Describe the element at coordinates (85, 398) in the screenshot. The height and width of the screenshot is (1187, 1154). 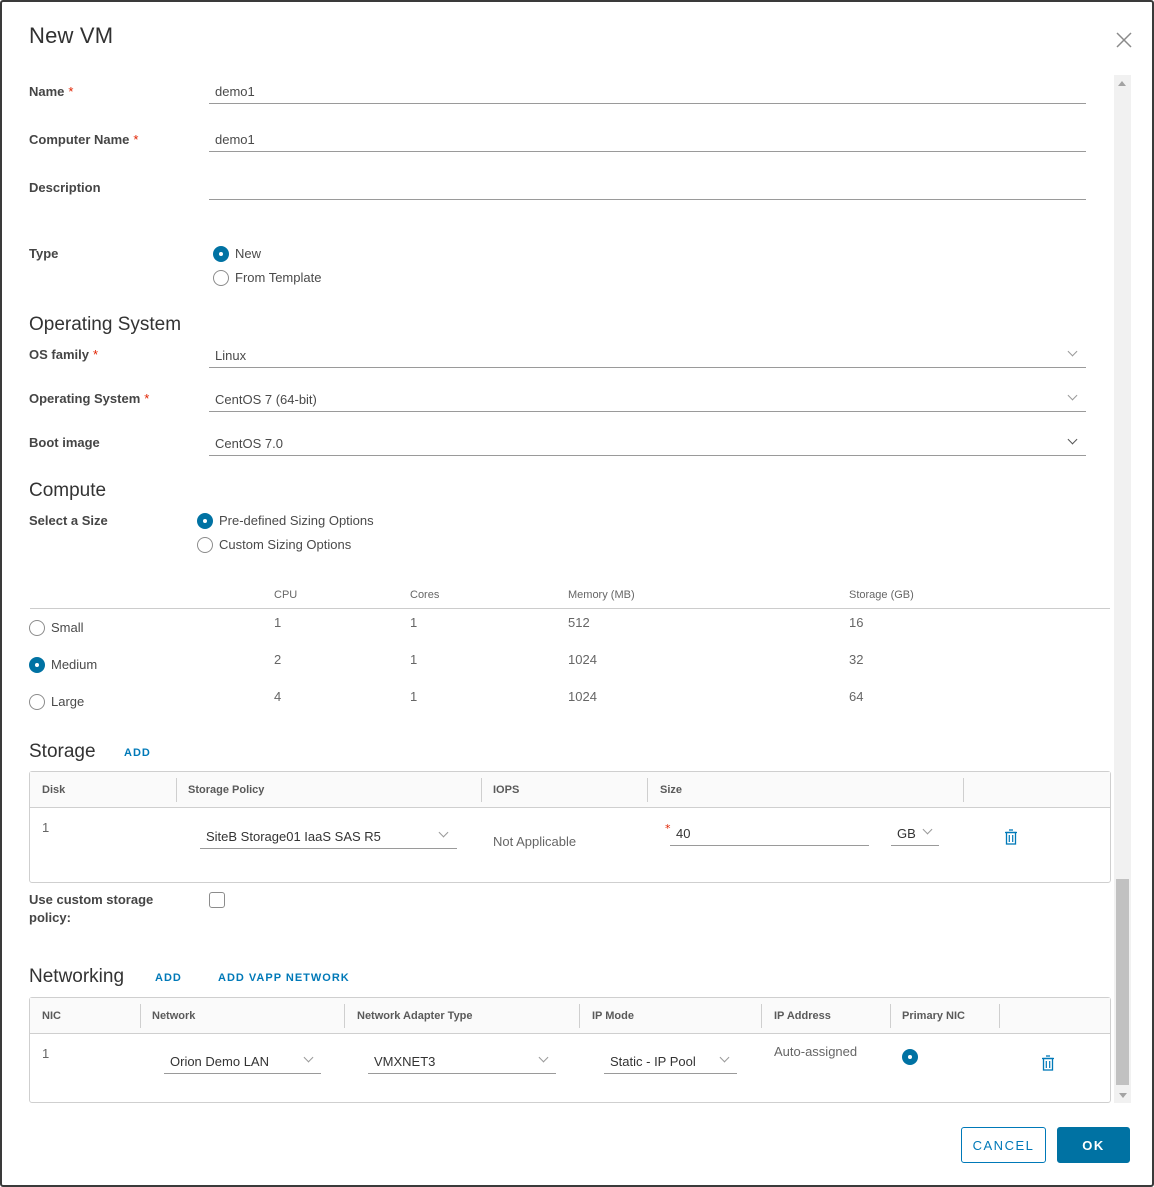
I see `operating-system-label-text: Operating System` at that location.